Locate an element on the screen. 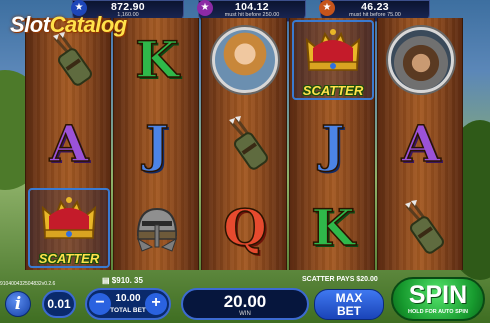 This screenshot has width=490, height=323. logo-part-1: Slot is located at coordinates (30, 24).